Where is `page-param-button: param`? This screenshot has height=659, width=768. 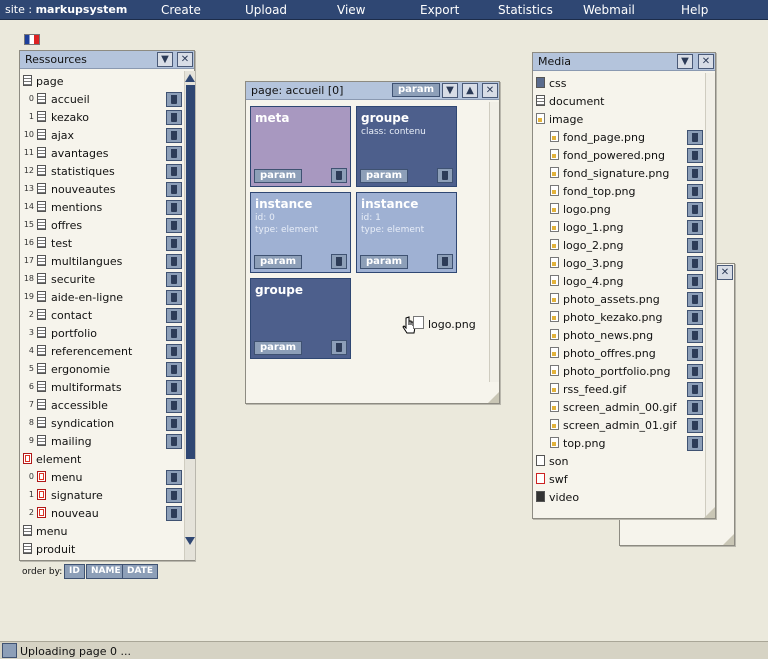
page-param-button: param is located at coordinates (416, 90).